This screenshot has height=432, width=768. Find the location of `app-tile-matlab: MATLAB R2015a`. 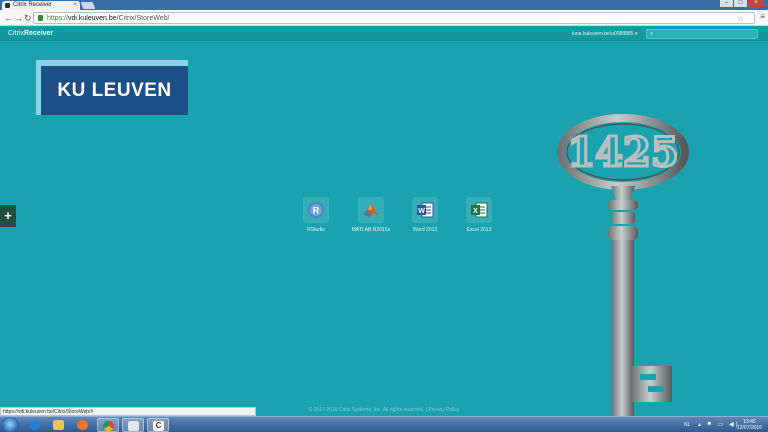

app-tile-matlab: MATLAB R2015a is located at coordinates (371, 215).